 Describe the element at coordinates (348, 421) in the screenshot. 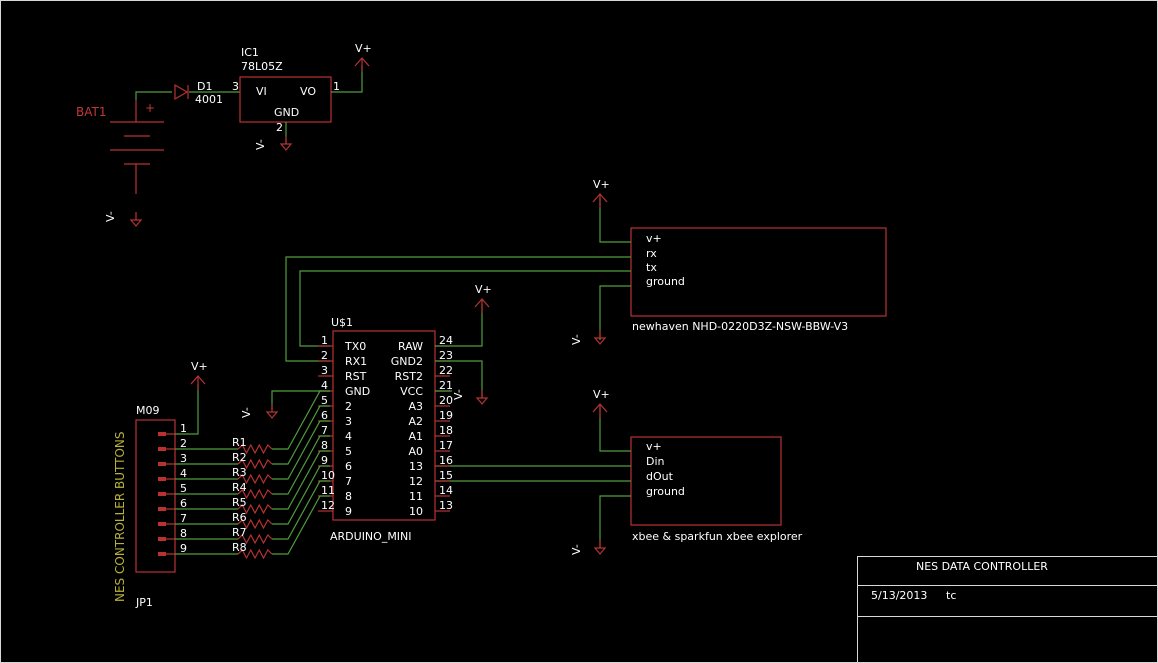

I see `arduino-left-pin-label: 3` at that location.